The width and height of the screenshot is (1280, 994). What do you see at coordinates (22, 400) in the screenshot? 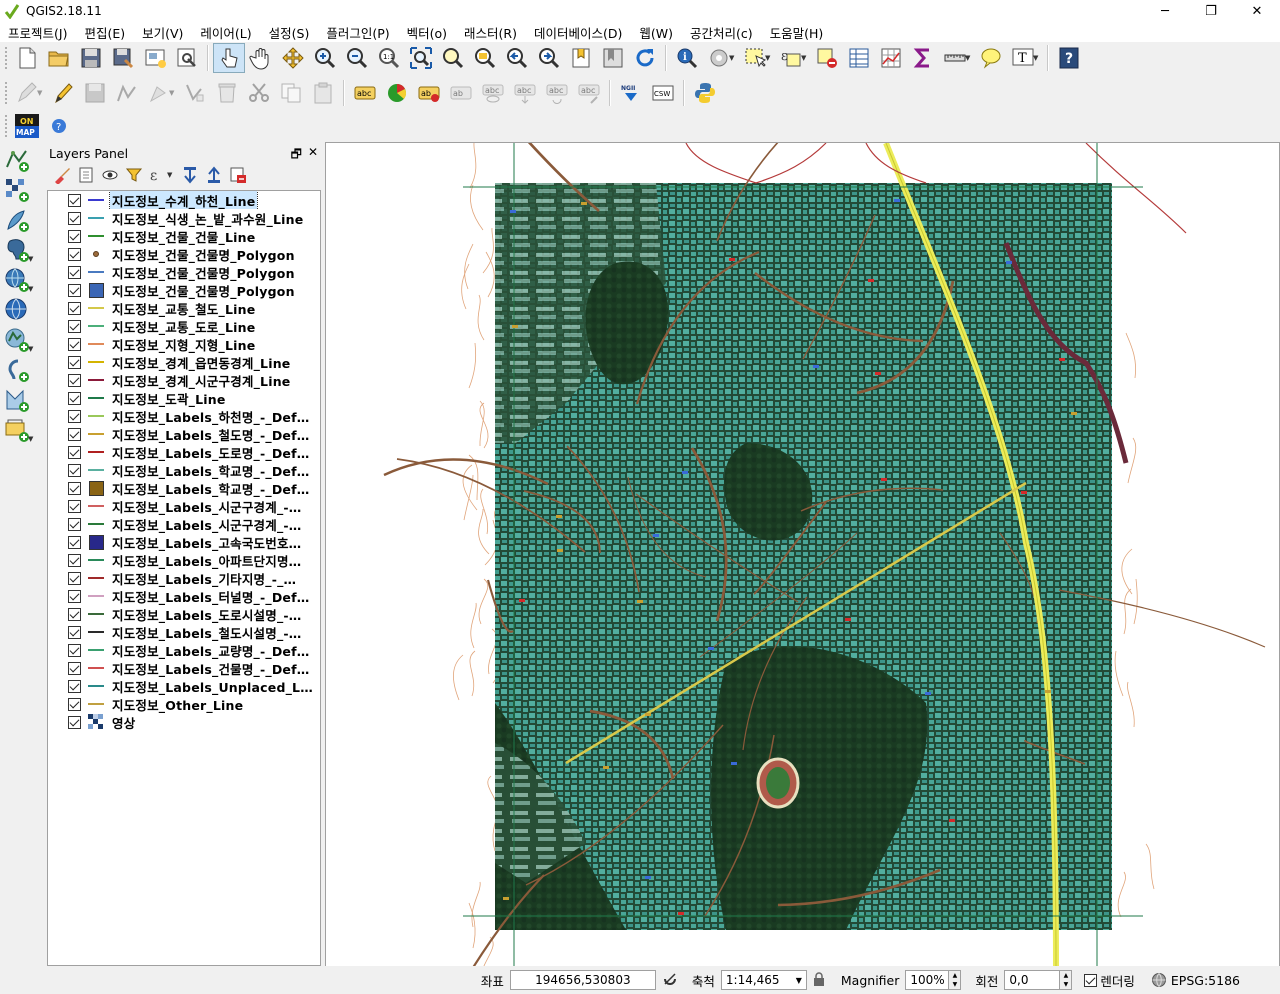
I see `add-virtual-layer-icon` at bounding box center [22, 400].